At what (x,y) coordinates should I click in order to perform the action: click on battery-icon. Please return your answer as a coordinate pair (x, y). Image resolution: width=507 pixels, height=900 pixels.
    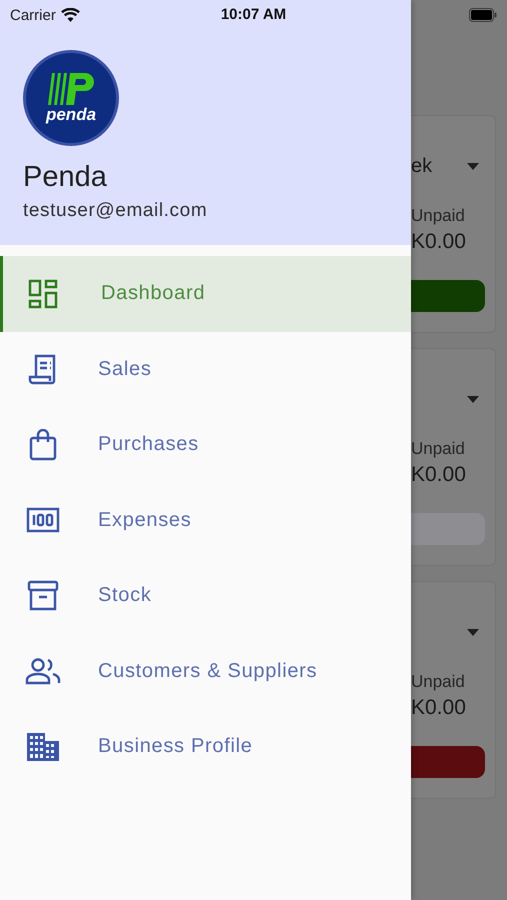
    Looking at the image, I should click on (483, 15).